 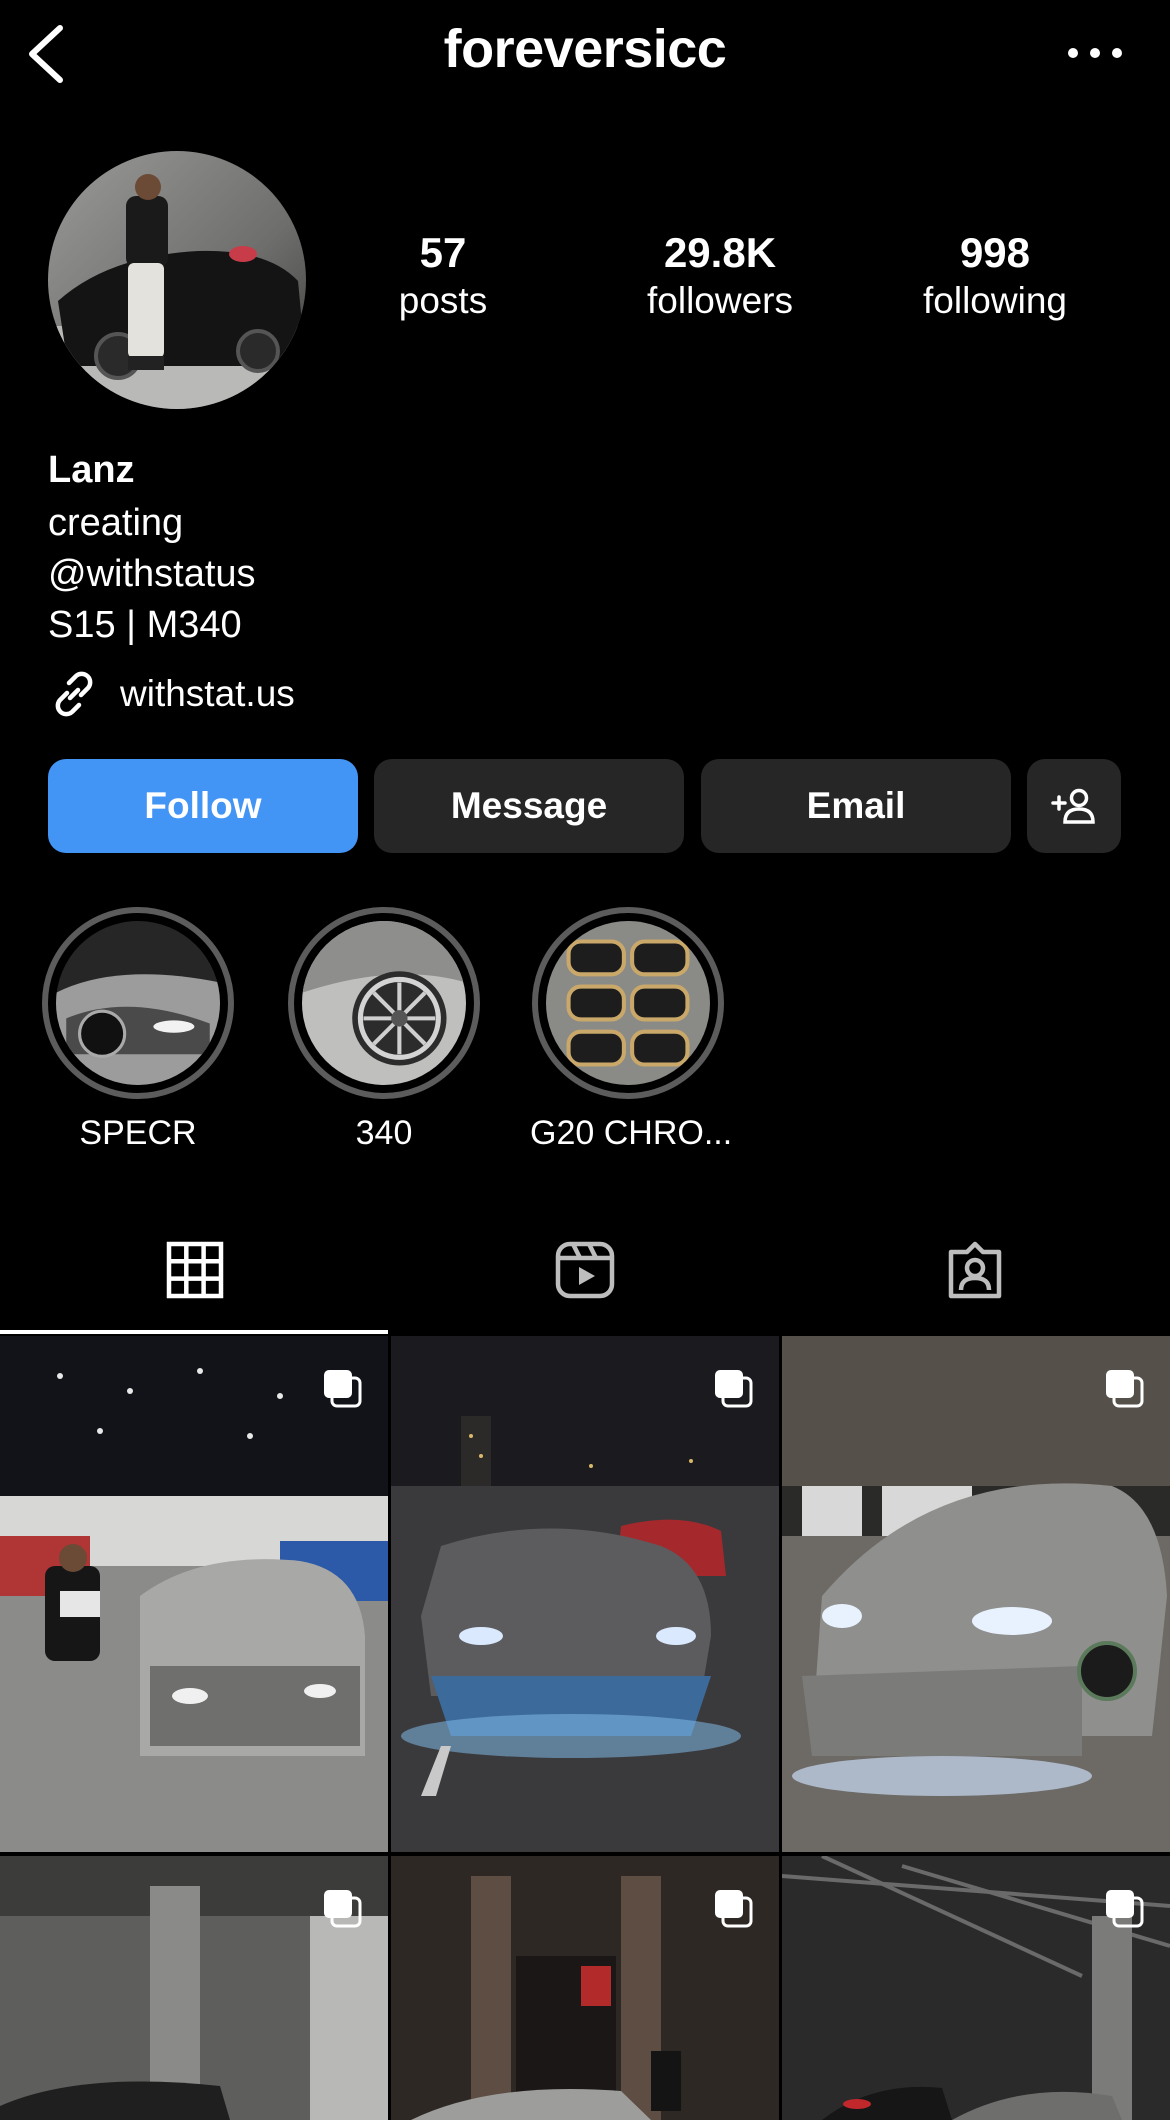 I want to click on profile-name: Lanz, so click(x=91, y=470).